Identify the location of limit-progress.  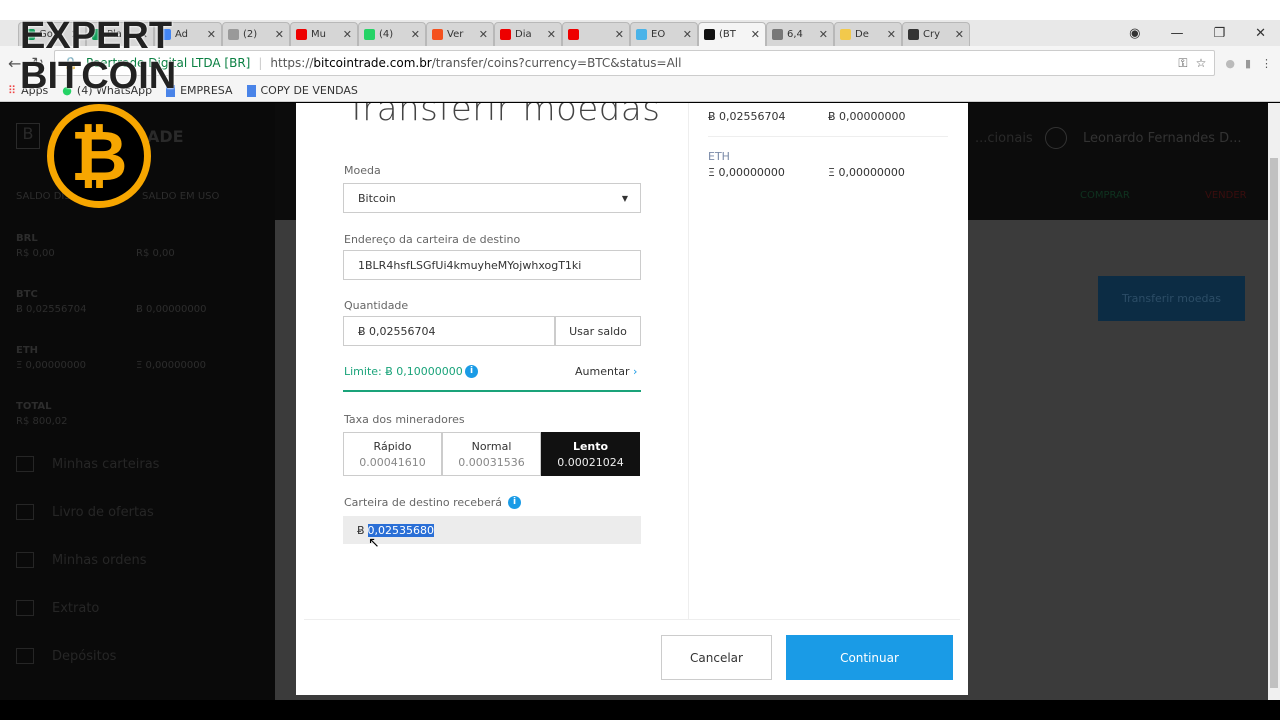
(492, 391).